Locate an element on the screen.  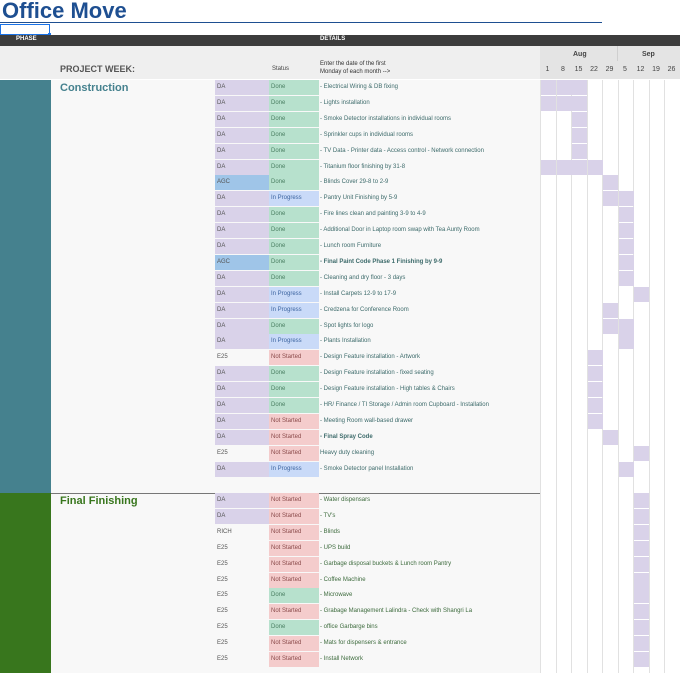
task-cell: - Microwave is located at coordinates (430, 595).